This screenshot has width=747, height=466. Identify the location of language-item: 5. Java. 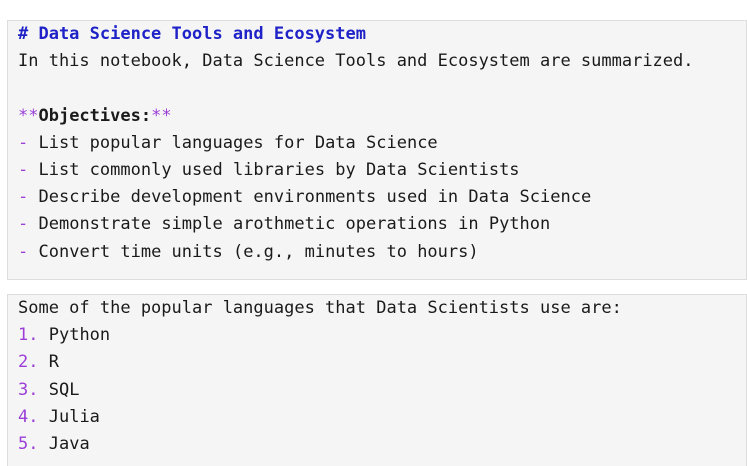
(382, 444).